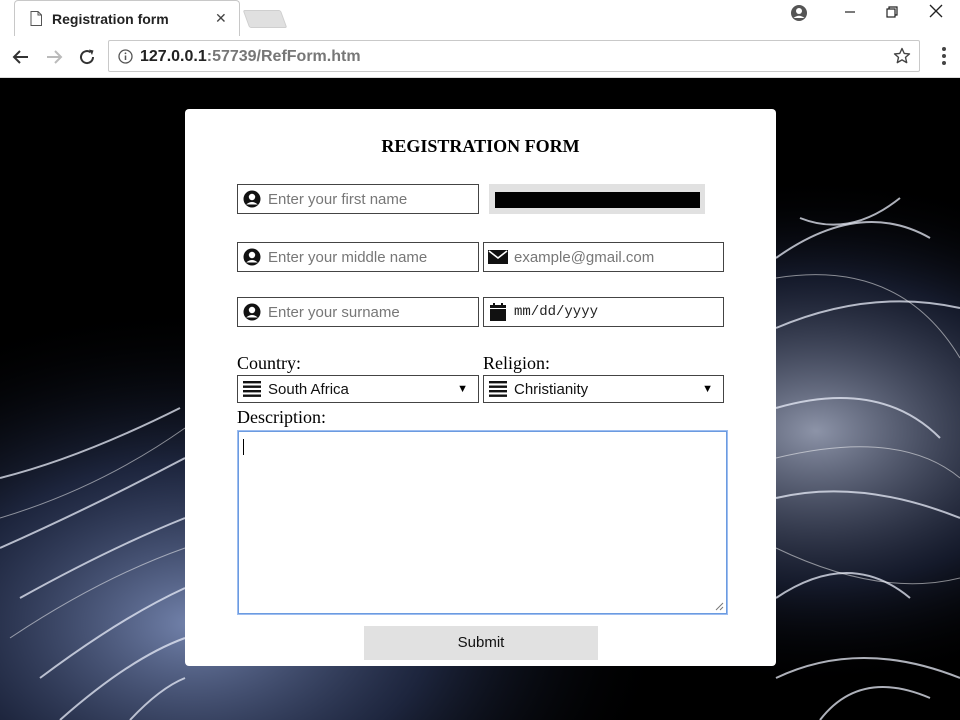 The height and width of the screenshot is (720, 960). I want to click on description-label: Description:, so click(281, 417).